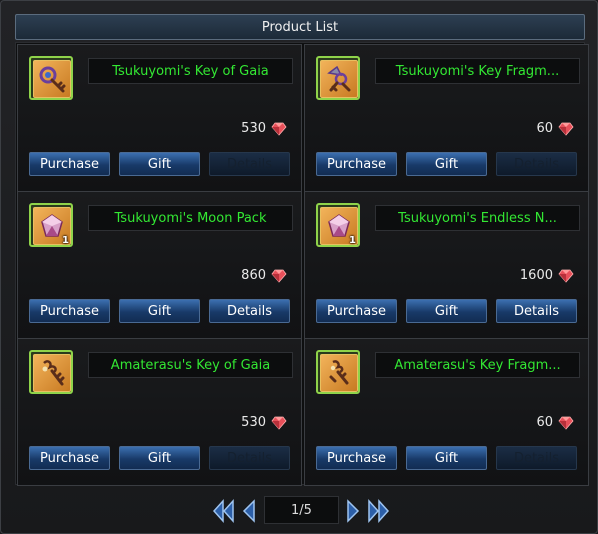  I want to click on price-value: 1600, so click(536, 275).